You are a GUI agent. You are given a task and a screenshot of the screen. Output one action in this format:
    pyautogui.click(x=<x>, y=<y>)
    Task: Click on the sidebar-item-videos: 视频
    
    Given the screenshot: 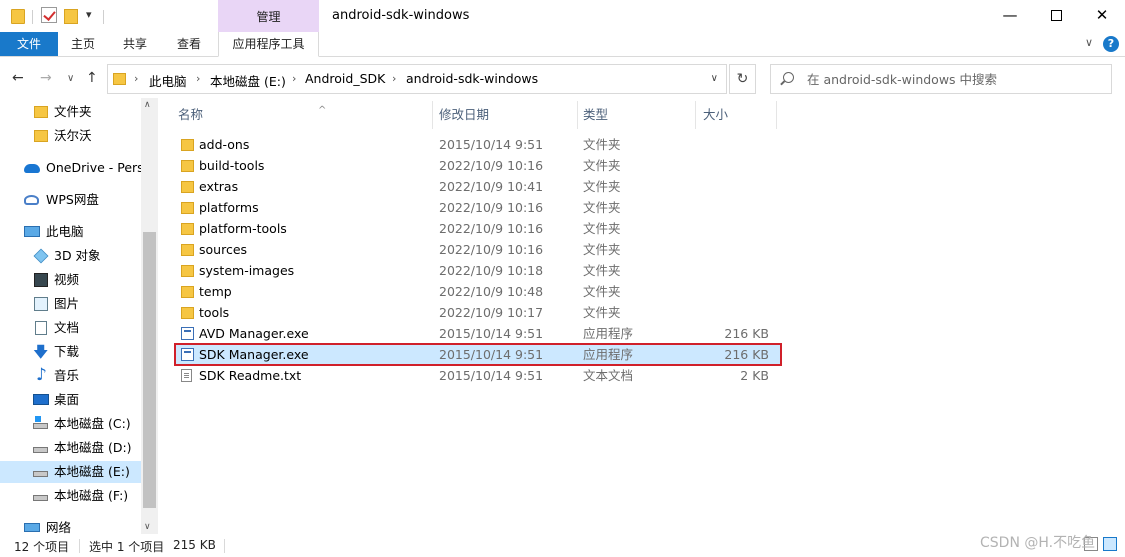 What is the action you would take?
    pyautogui.click(x=70, y=280)
    